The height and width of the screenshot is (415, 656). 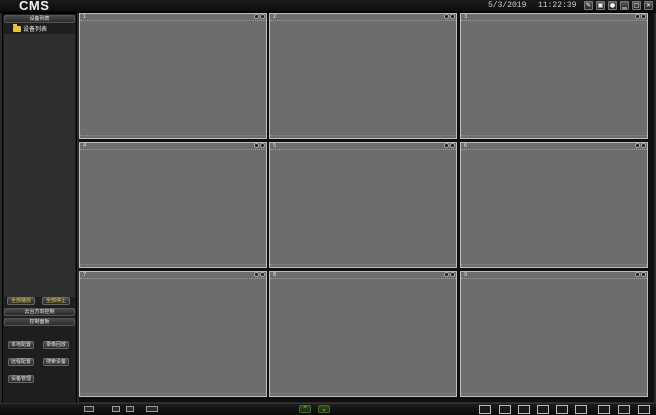 What do you see at coordinates (624, 5) in the screenshot?
I see `minimize-icon: ▁` at bounding box center [624, 5].